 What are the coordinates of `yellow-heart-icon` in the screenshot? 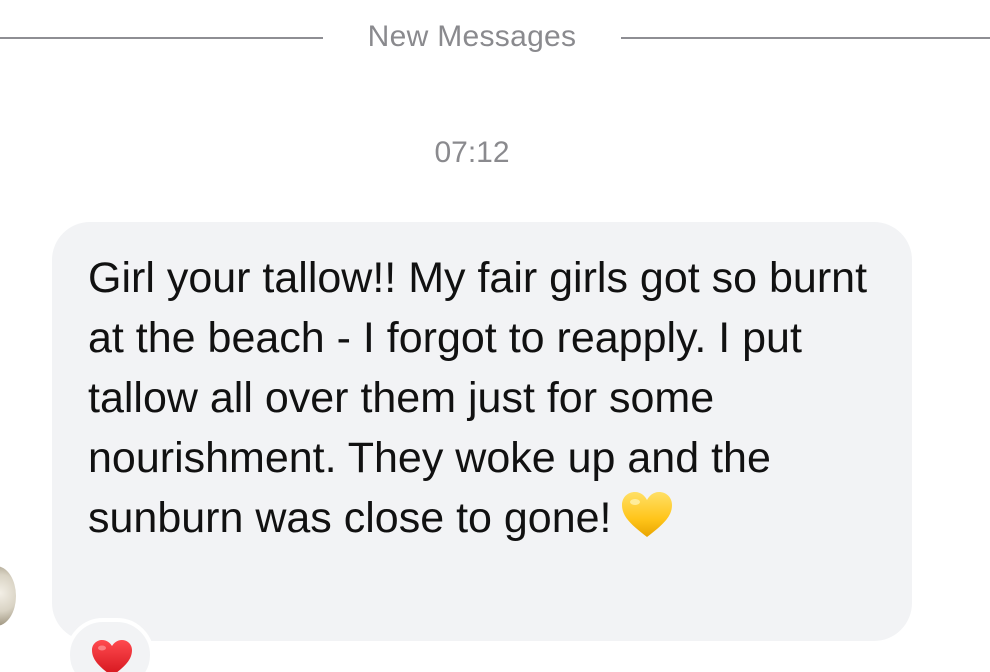 It's located at (646, 514).